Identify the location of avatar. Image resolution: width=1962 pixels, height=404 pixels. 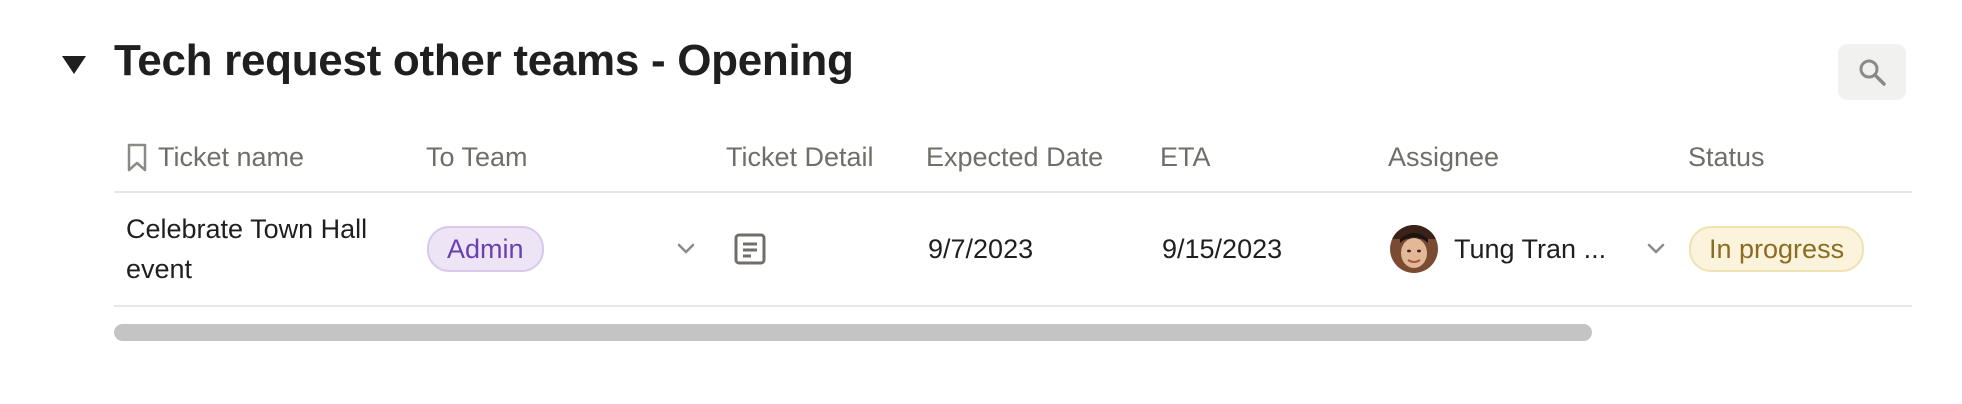
(1414, 249).